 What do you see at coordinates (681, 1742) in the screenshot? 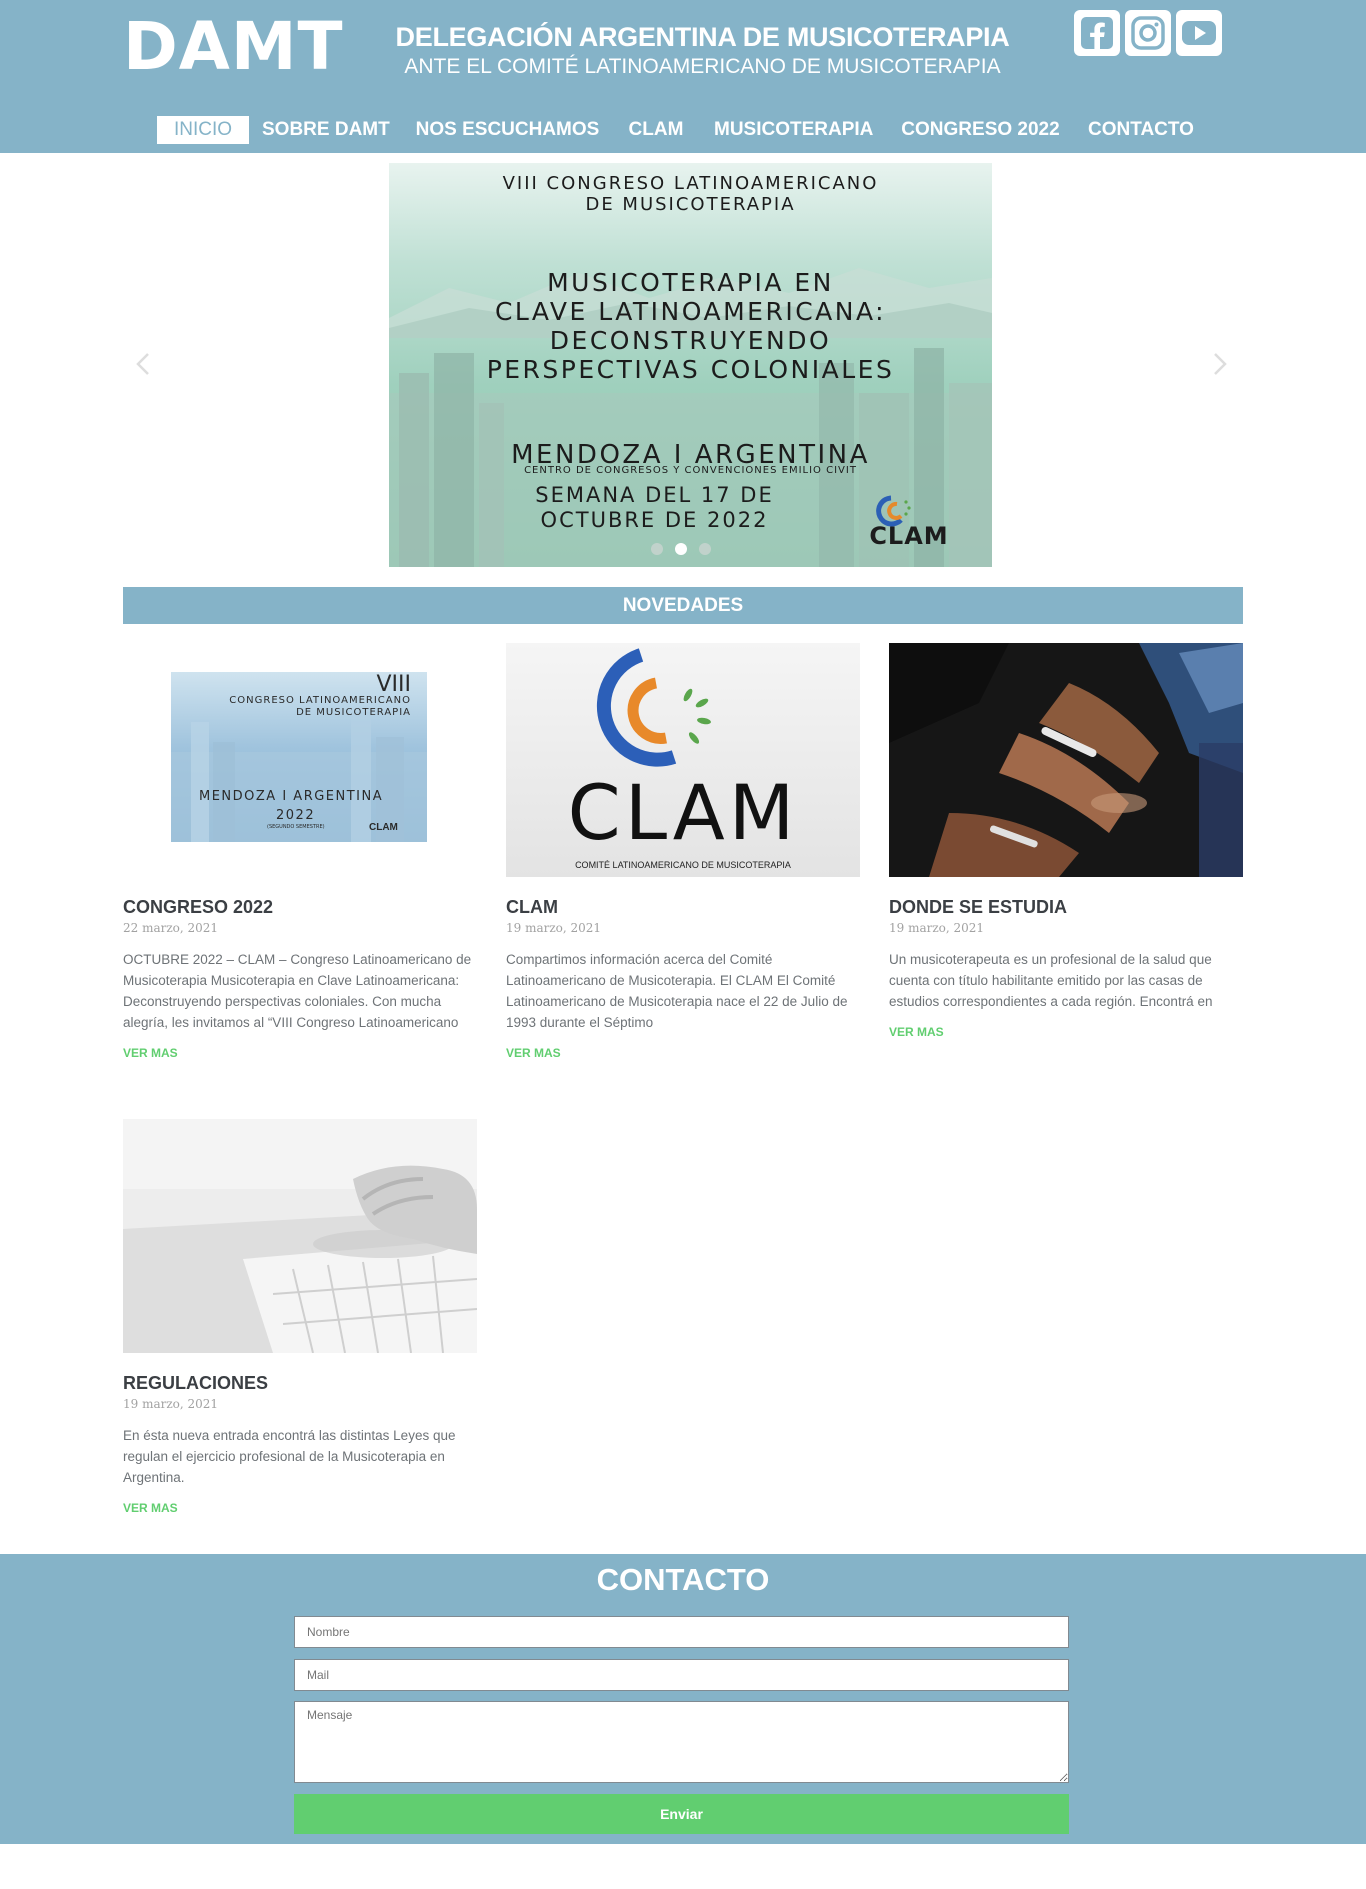
I see `message-textarea` at bounding box center [681, 1742].